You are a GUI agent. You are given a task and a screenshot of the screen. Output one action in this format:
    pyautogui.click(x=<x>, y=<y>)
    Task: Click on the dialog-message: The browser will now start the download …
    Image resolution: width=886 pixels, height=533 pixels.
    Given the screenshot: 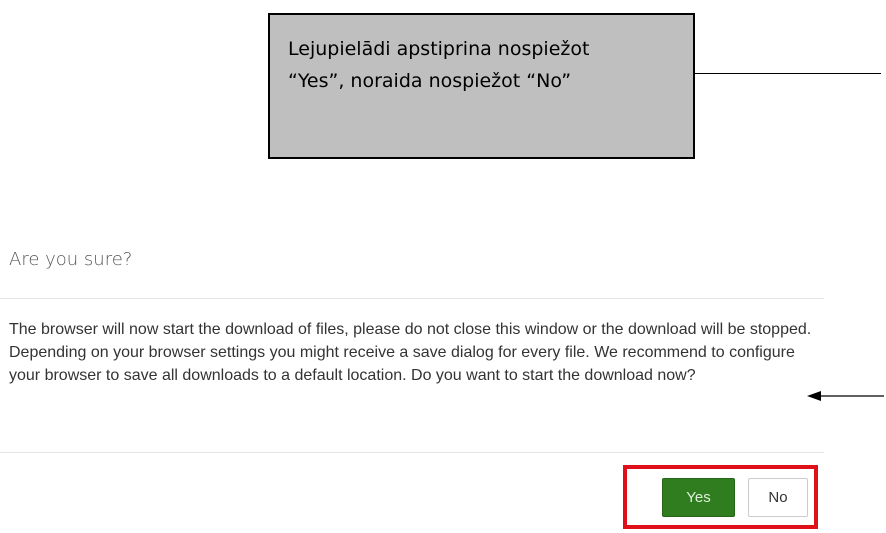 What is the action you would take?
    pyautogui.click(x=410, y=352)
    